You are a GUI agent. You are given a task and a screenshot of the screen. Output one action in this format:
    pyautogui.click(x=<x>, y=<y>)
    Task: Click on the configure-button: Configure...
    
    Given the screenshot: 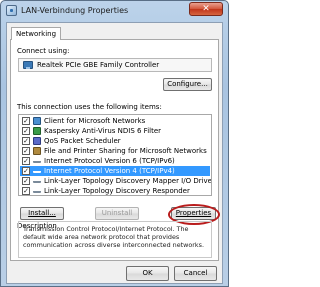 What is the action you would take?
    pyautogui.click(x=187, y=84)
    